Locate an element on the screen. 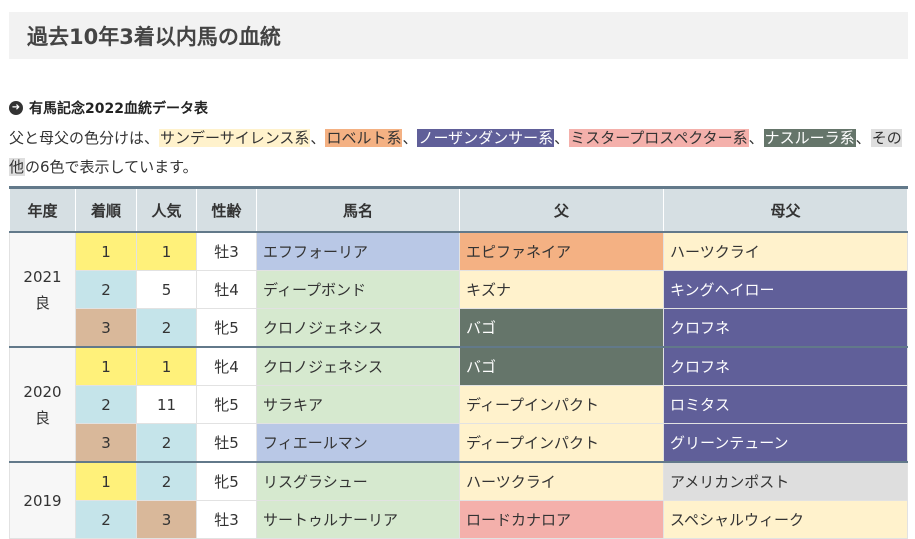  legend-chip-mrprospector: ミスタープロスペクター系 is located at coordinates (659, 138).